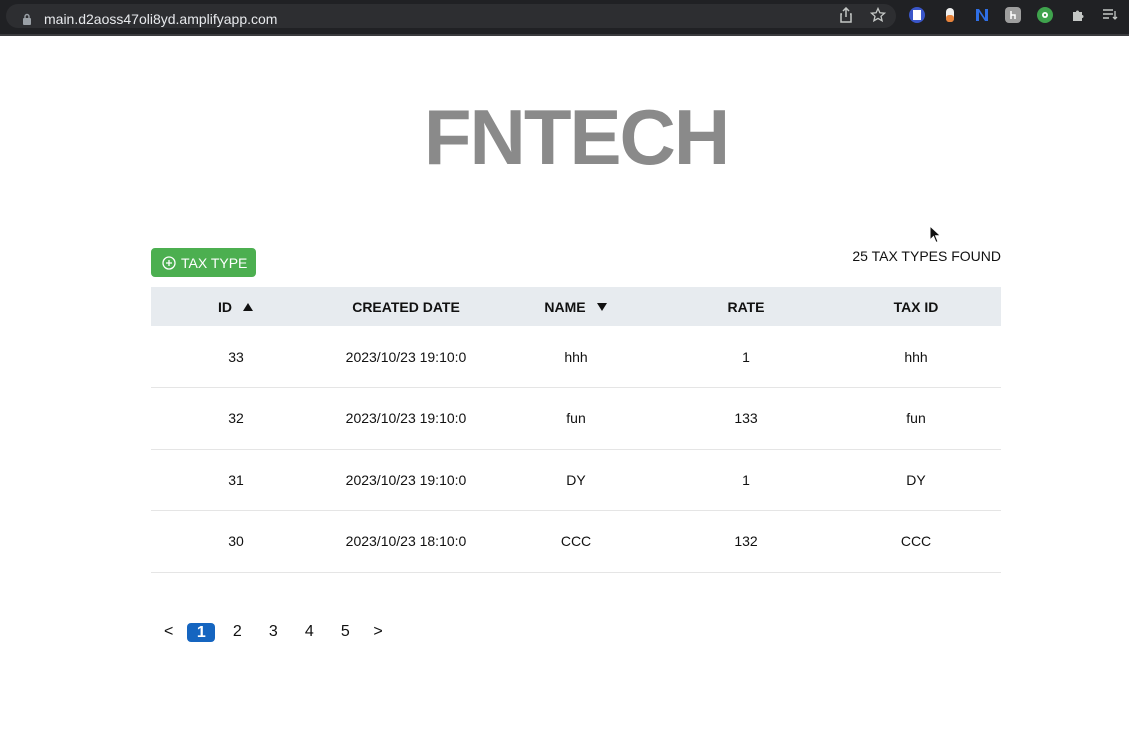 This screenshot has height=755, width=1129. I want to click on table-row: 33 2023/10/23 19:10:0 hhh 1 hhh, so click(576, 357).